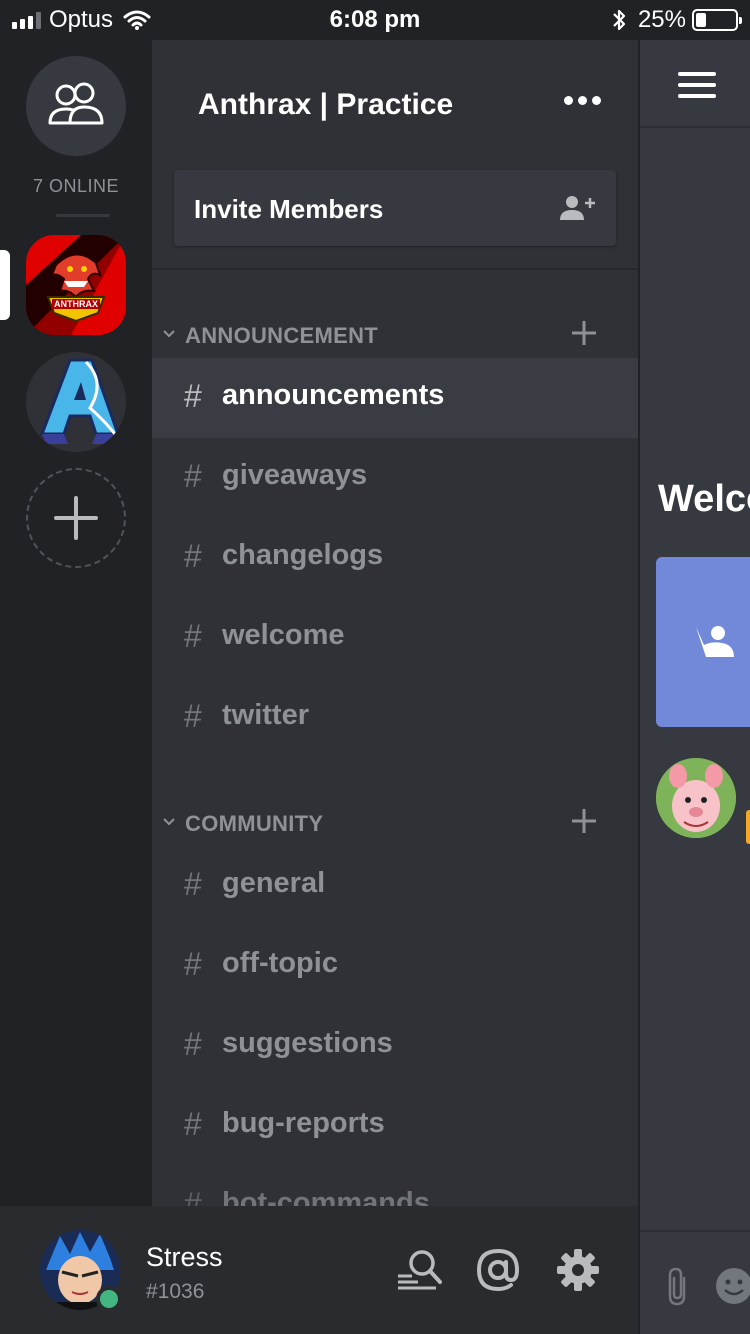 This screenshot has height=1334, width=750. What do you see at coordinates (303, 1123) in the screenshot?
I see `channel-name: bug-reports` at bounding box center [303, 1123].